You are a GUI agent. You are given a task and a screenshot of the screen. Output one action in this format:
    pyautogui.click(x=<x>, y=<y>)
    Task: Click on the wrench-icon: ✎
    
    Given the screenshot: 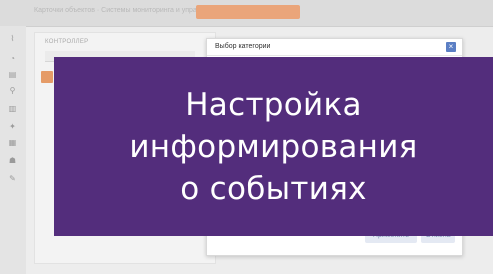 What is the action you would take?
    pyautogui.click(x=12, y=178)
    